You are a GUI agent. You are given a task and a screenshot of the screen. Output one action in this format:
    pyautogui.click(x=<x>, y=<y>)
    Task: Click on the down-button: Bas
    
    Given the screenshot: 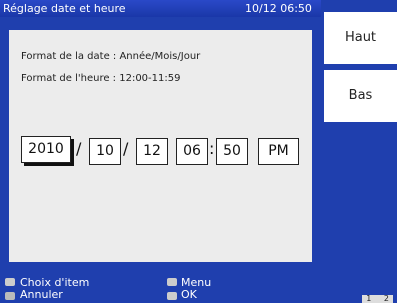 What is the action you would take?
    pyautogui.click(x=360, y=96)
    